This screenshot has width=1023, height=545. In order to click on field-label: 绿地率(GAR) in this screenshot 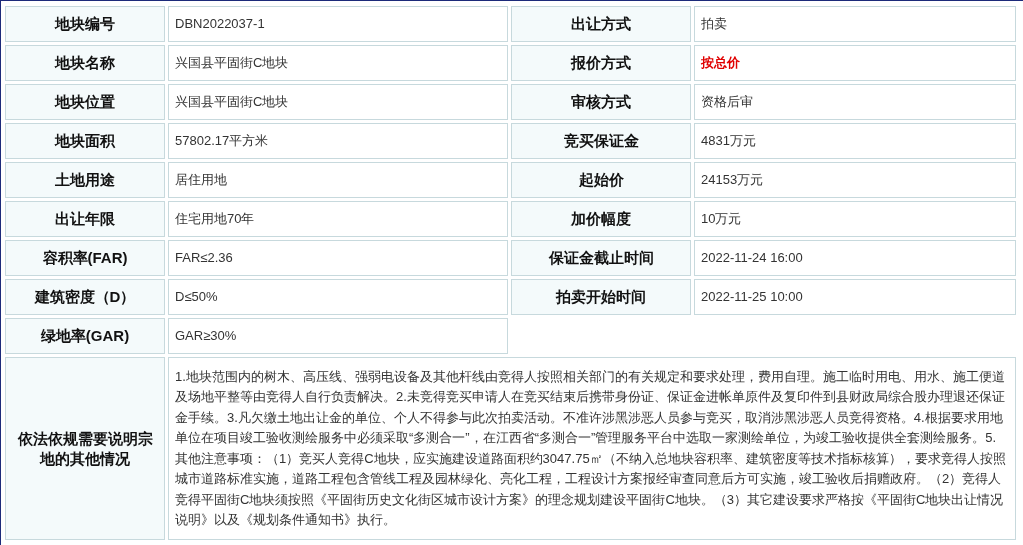, I will do `click(85, 336)`.